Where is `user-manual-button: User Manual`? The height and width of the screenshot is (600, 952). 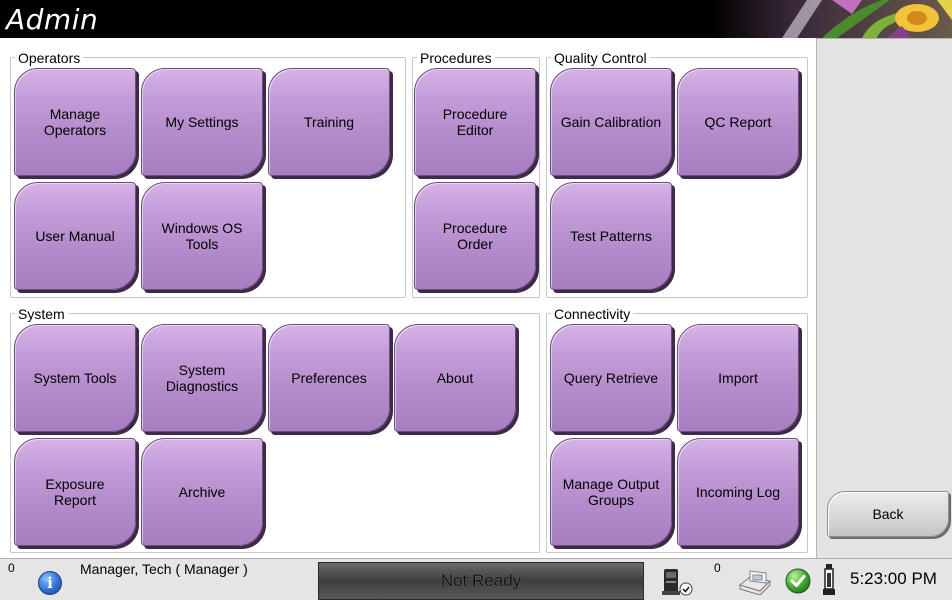 user-manual-button: User Manual is located at coordinates (75, 236).